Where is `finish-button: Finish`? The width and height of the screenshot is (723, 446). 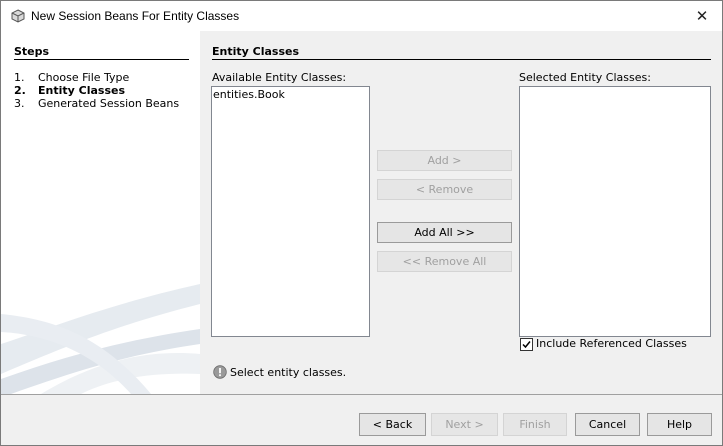
finish-button: Finish is located at coordinates (535, 424).